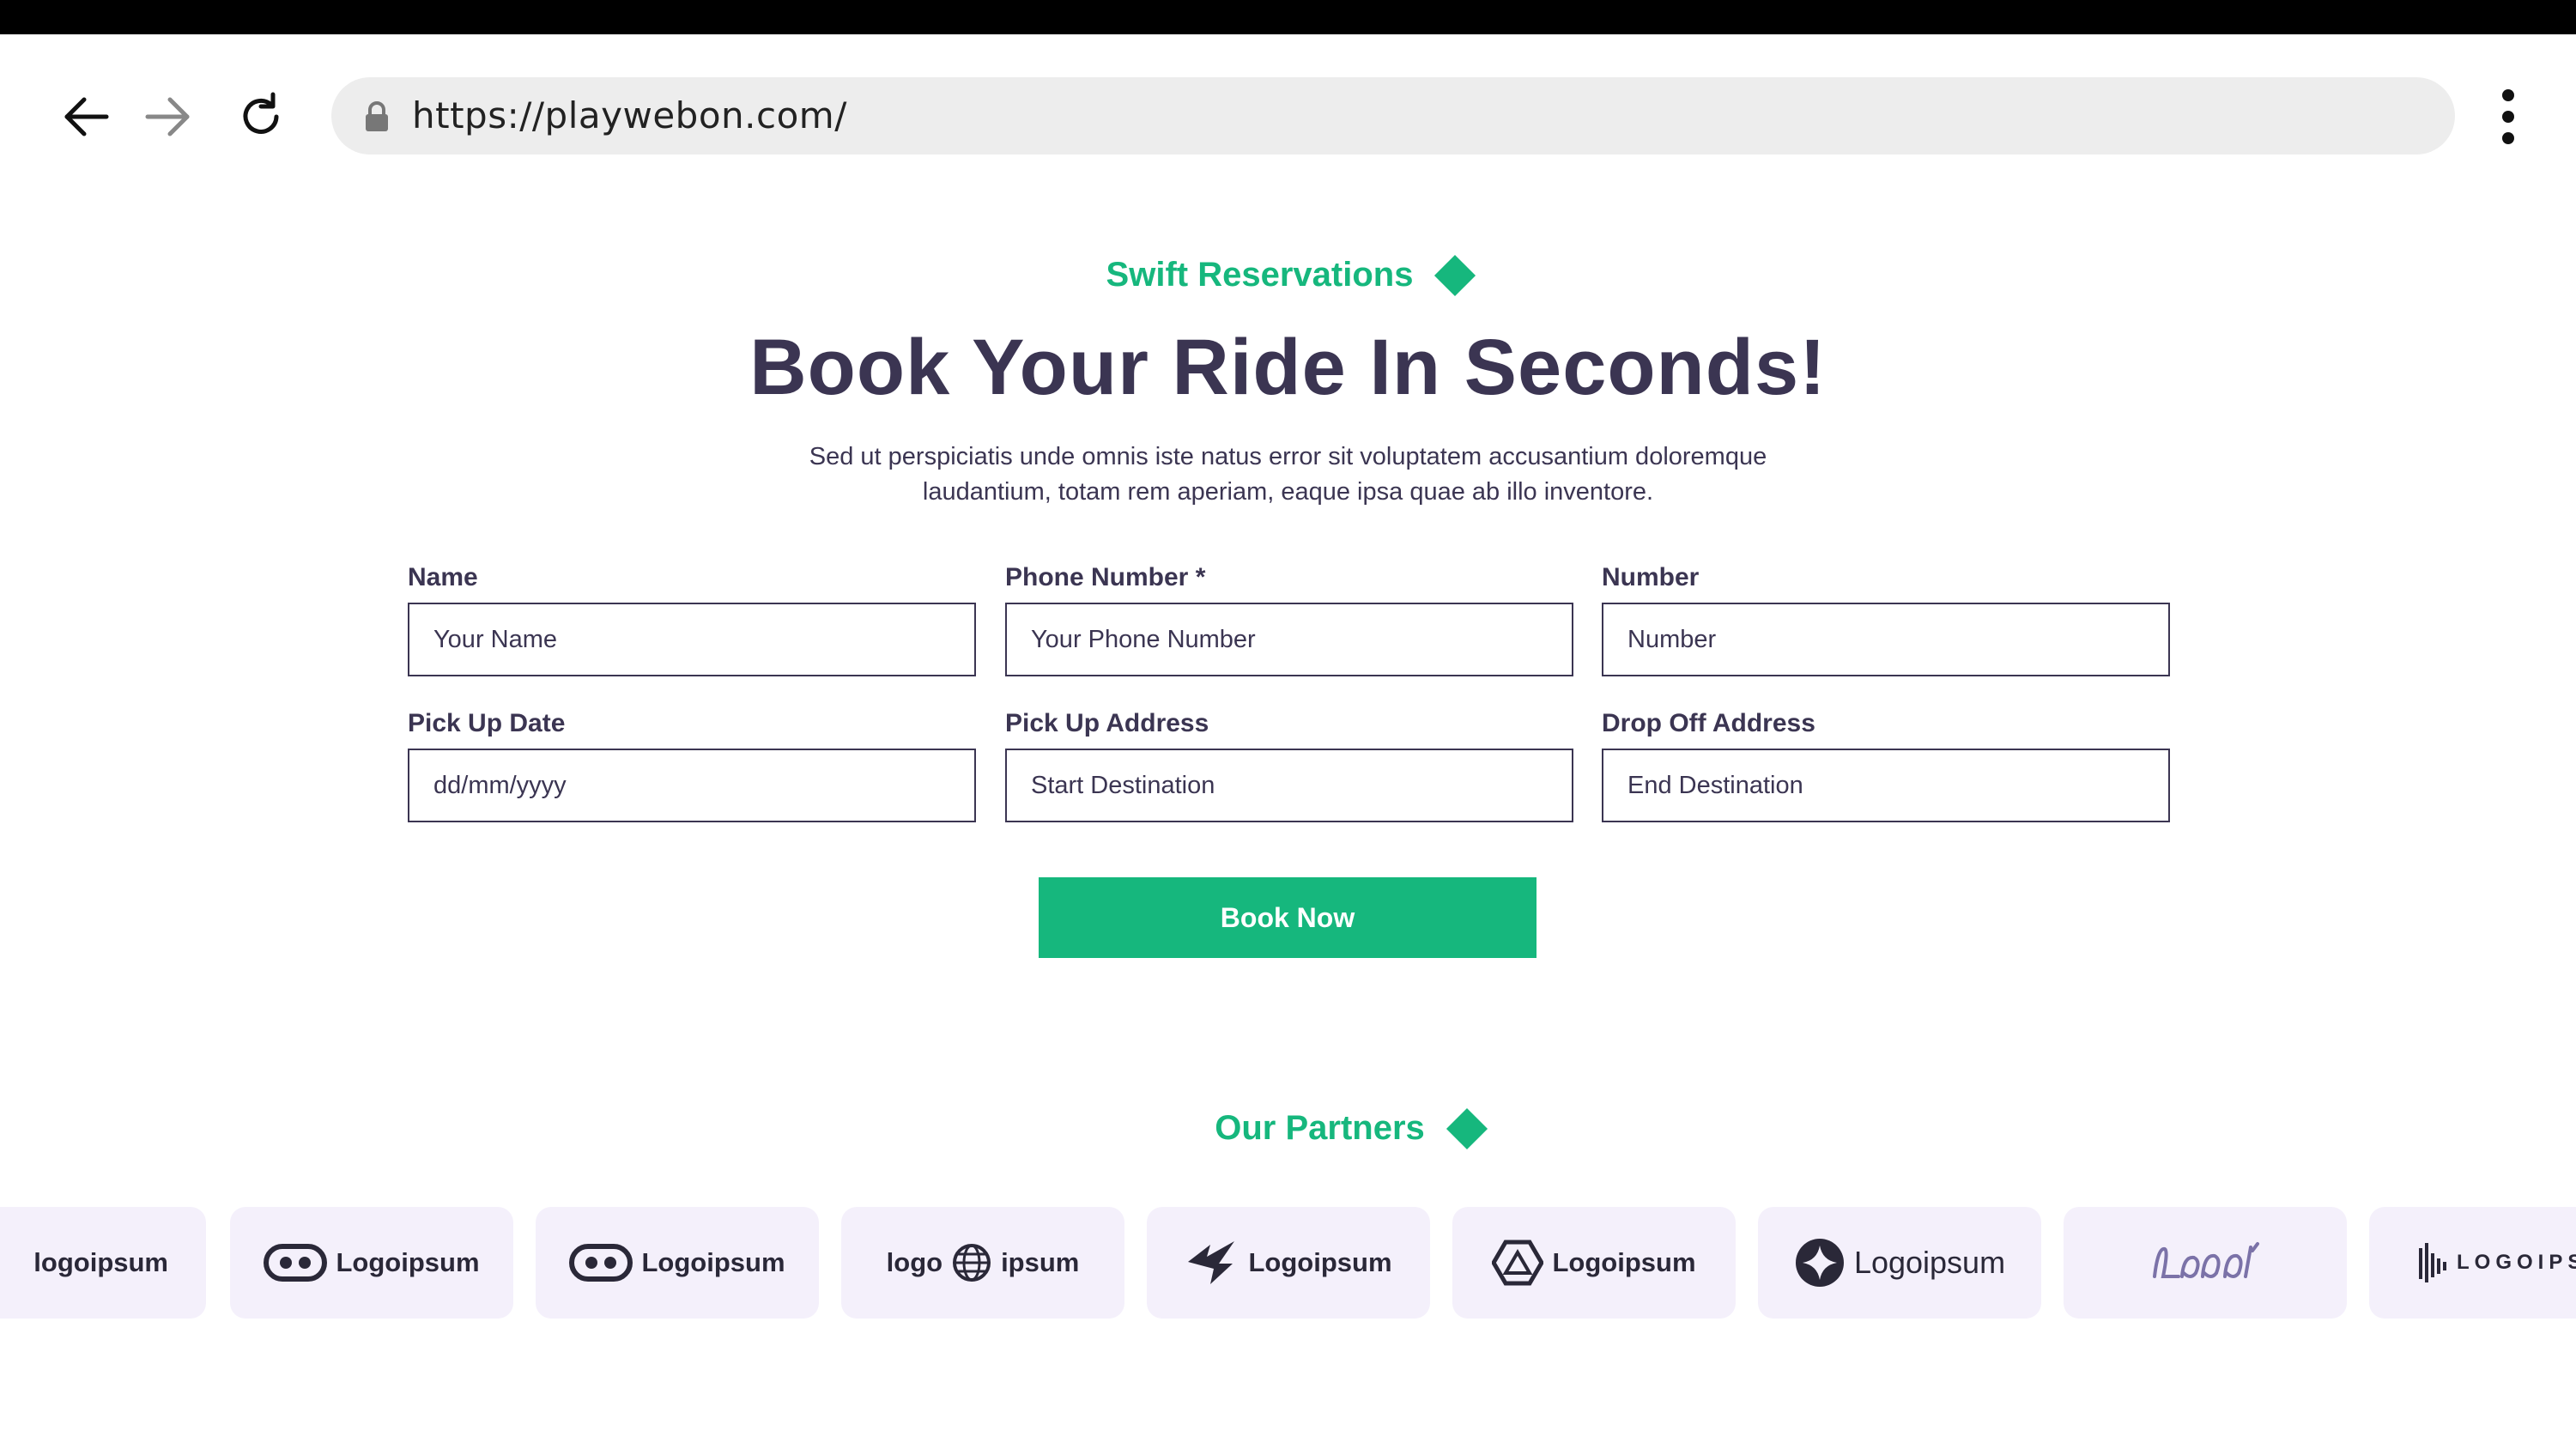  Describe the element at coordinates (1288, 17) in the screenshot. I see `system-status-bar` at that location.